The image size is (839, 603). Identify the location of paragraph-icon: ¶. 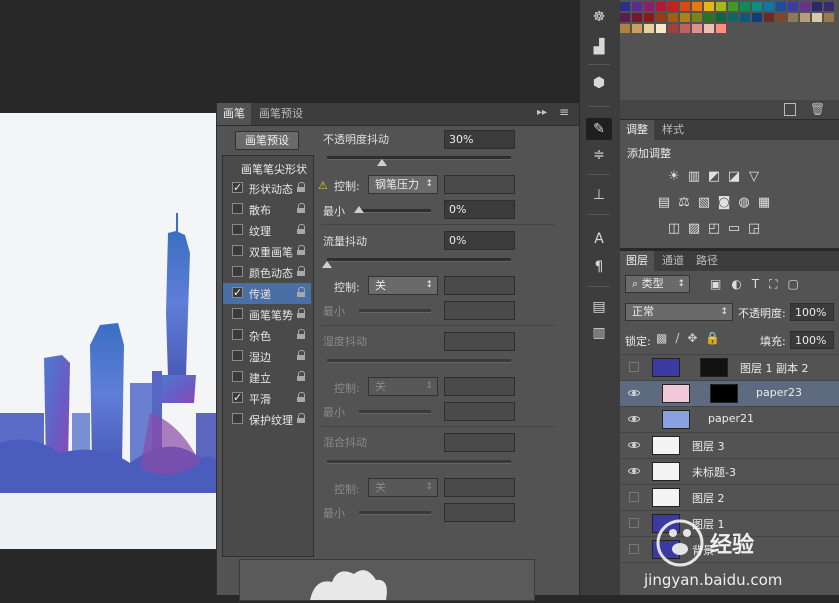
(599, 267).